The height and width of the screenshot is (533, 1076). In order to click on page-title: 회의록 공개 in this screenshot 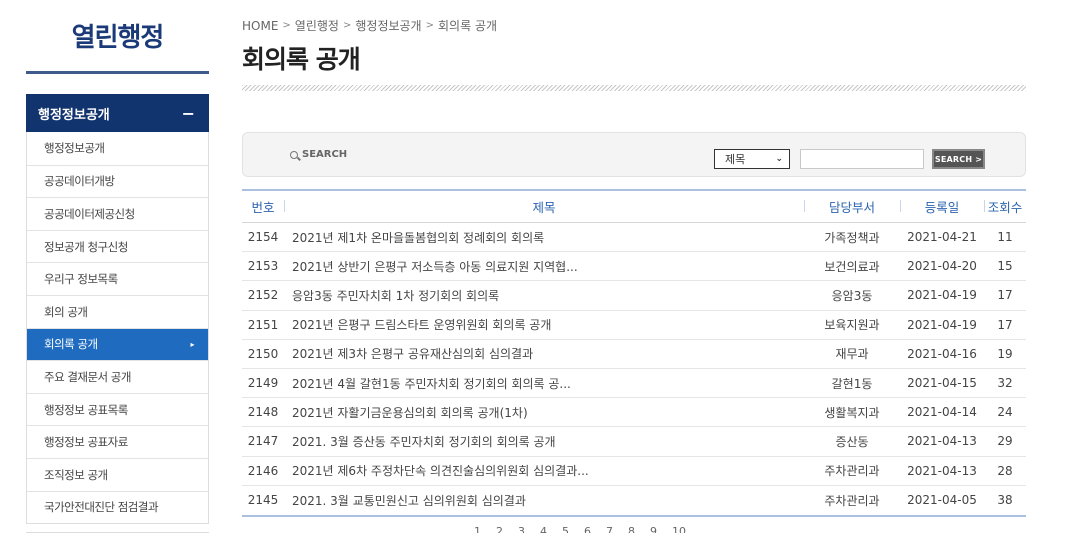, I will do `click(301, 59)`.